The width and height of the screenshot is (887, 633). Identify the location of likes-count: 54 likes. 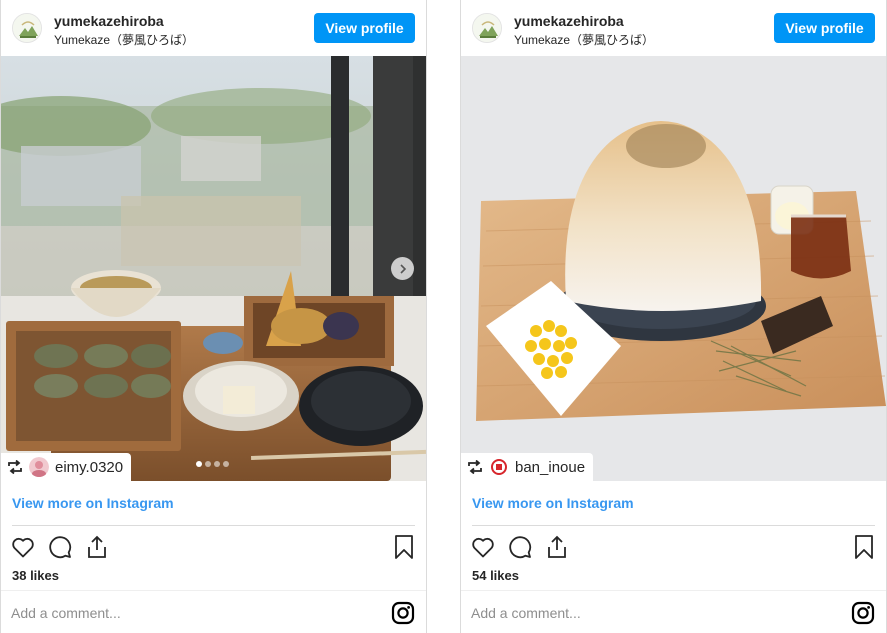
(495, 575).